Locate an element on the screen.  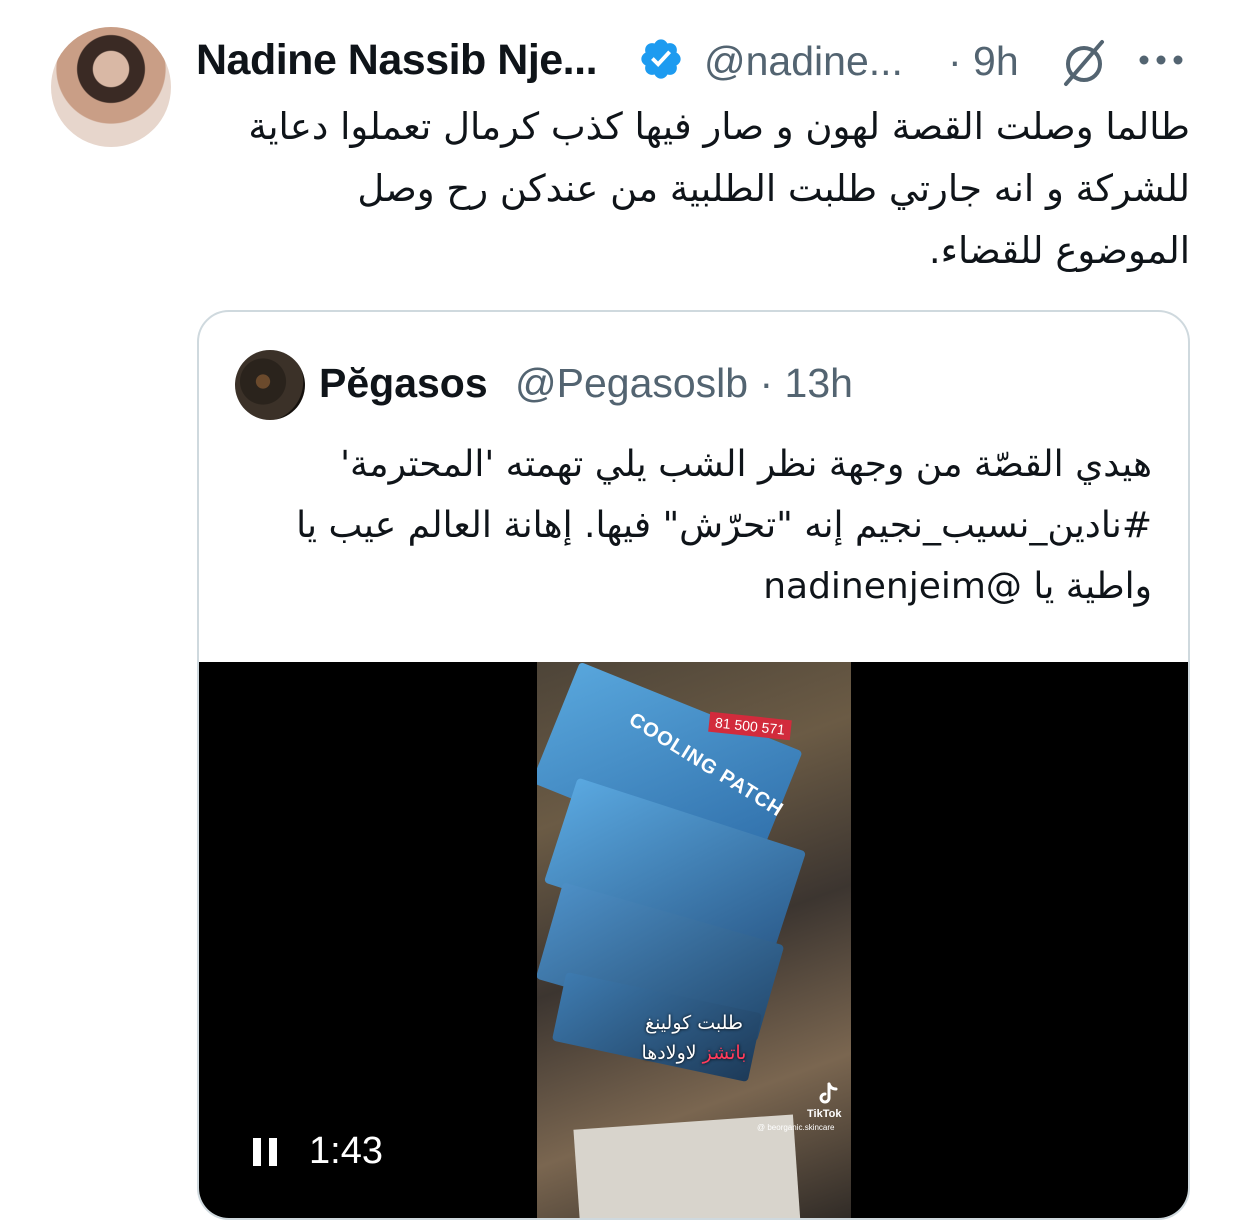
video-caption-highlight: باتشز is located at coordinates (724, 1053).